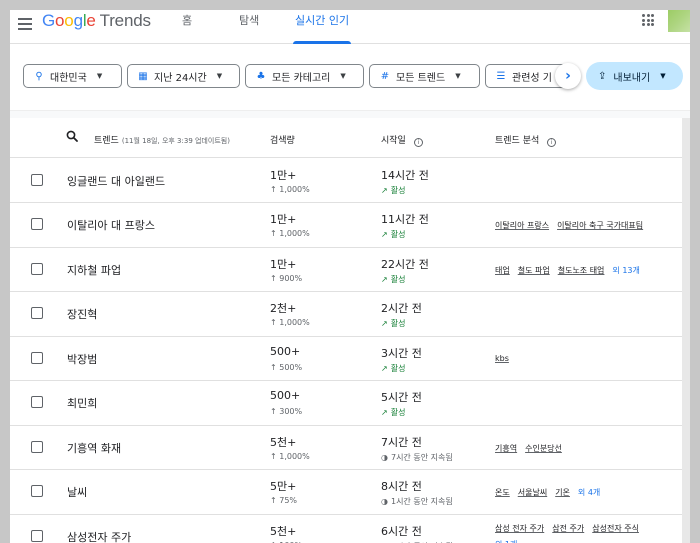 The height and width of the screenshot is (543, 700). I want to click on trend-term: 장진혁, so click(82, 314).